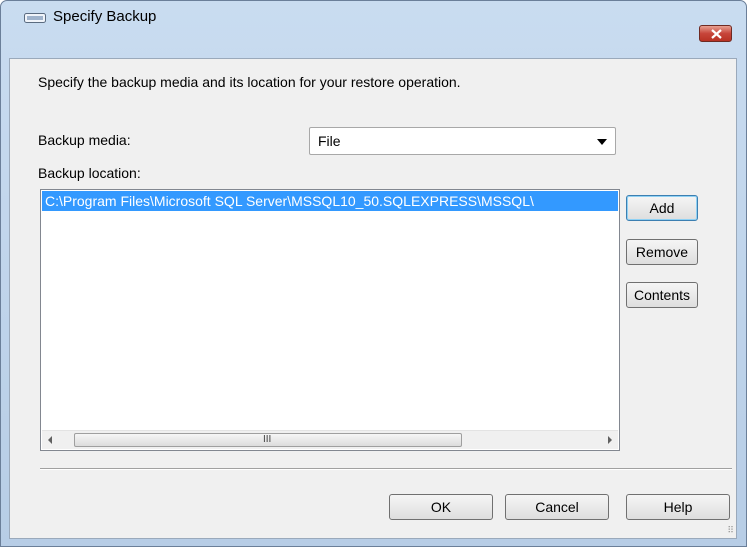  What do you see at coordinates (602, 142) in the screenshot?
I see `chevron-down-icon` at bounding box center [602, 142].